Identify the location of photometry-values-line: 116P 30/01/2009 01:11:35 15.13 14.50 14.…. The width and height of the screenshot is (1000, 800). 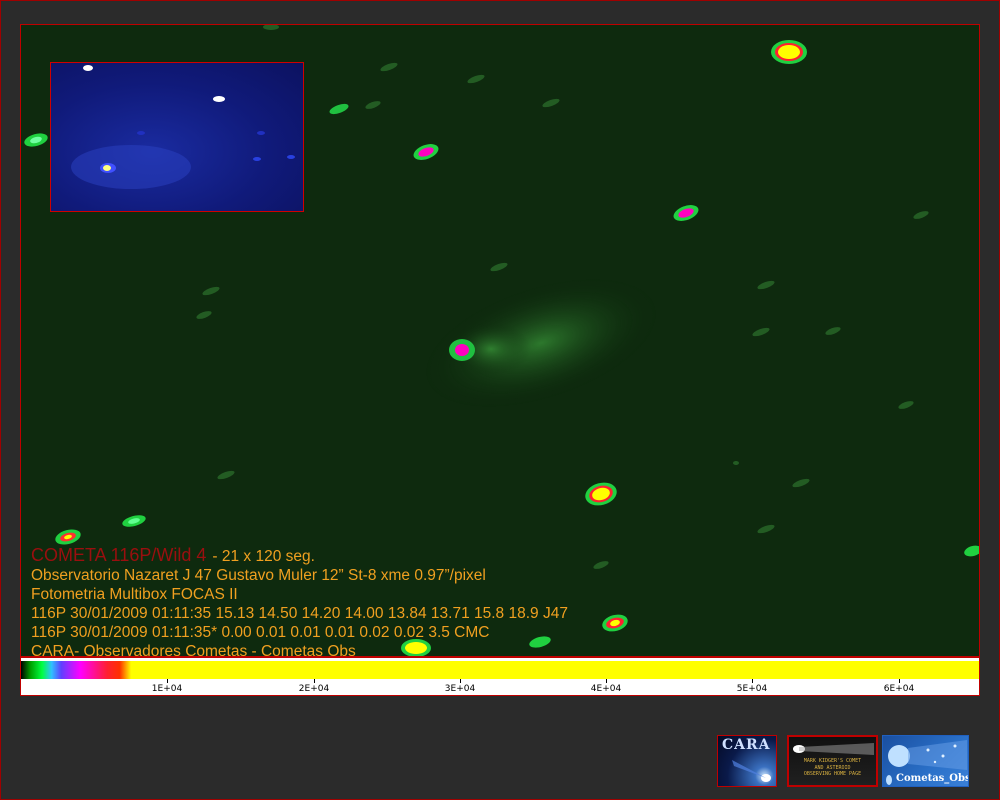
(299, 613).